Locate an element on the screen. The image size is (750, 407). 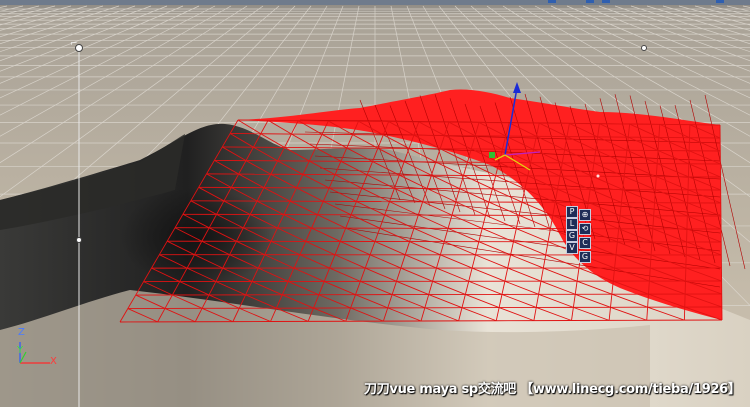
axis-x-label: X is located at coordinates (53, 361).